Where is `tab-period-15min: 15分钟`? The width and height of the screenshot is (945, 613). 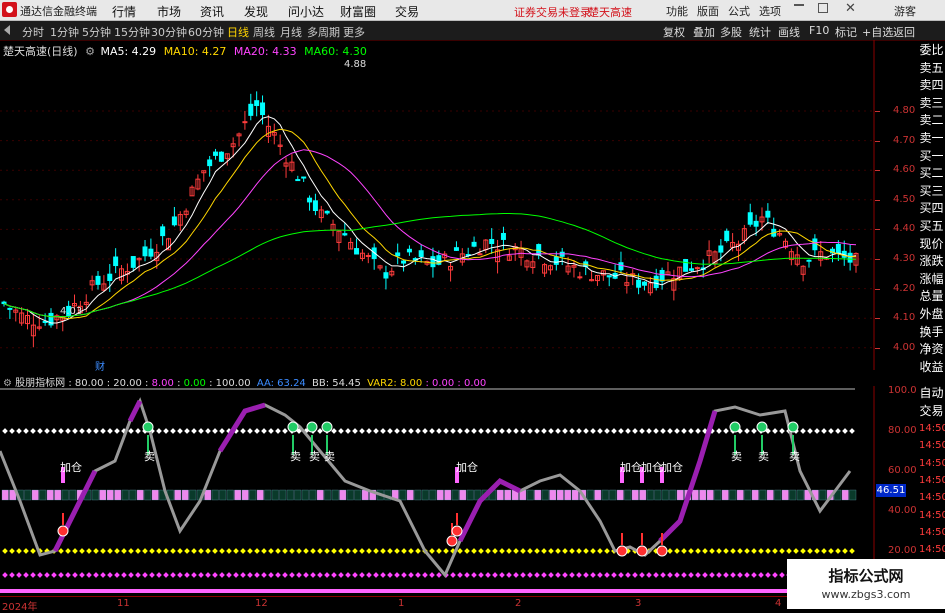 tab-period-15min: 15分钟 is located at coordinates (132, 32).